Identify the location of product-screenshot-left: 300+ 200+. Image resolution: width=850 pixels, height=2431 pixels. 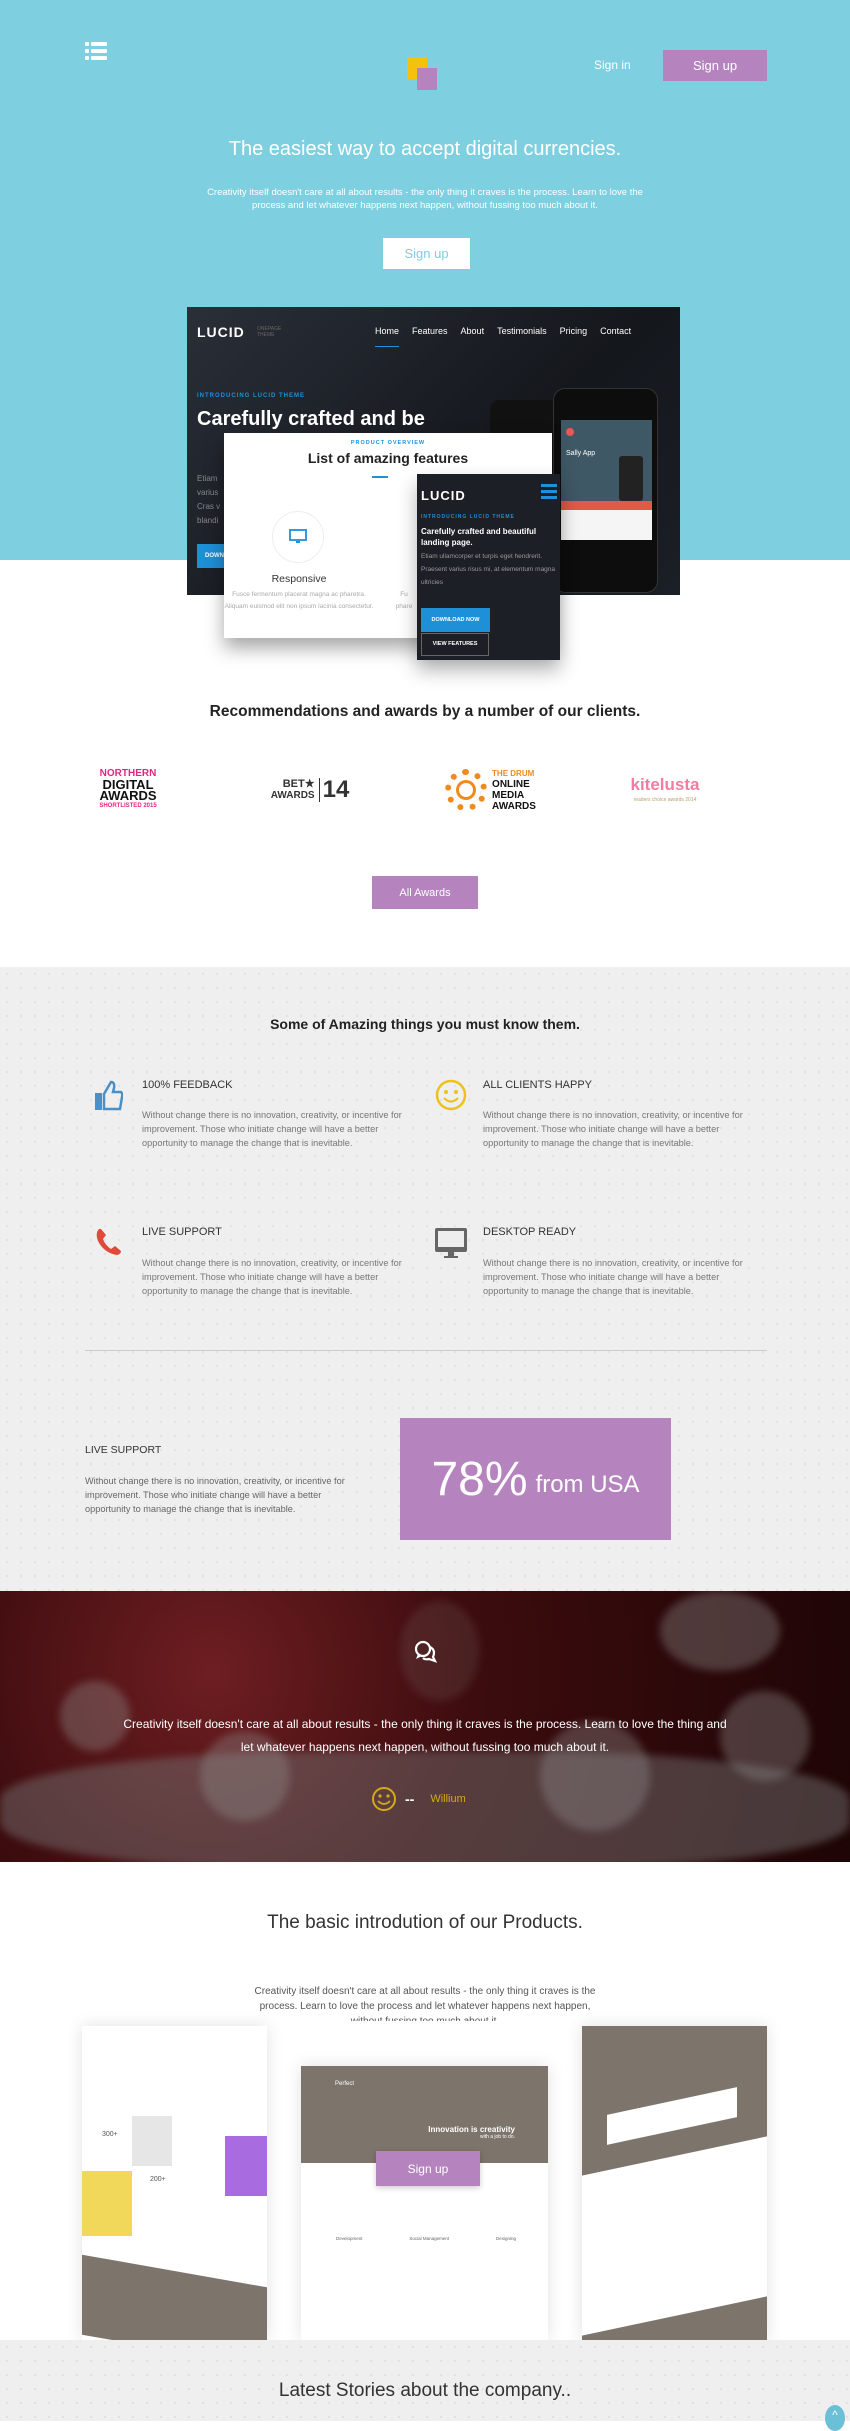
(174, 2183).